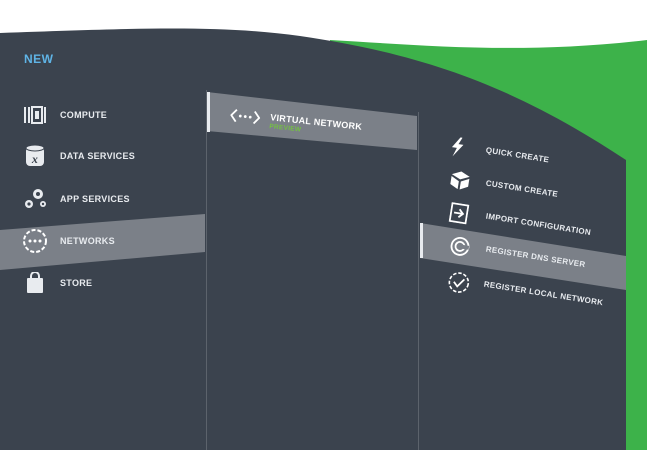 This screenshot has width=647, height=450. Describe the element at coordinates (84, 115) in the screenshot. I see `nav-label: COMPUTE` at that location.